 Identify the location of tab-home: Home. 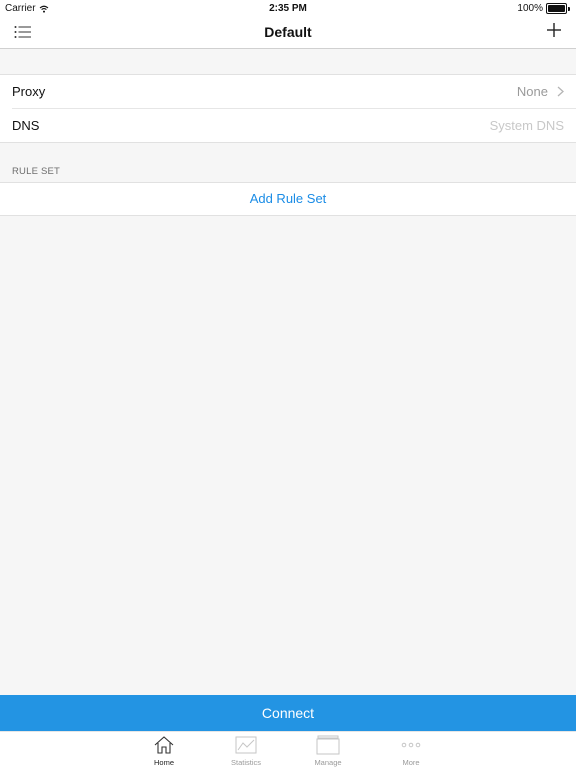
(164, 751).